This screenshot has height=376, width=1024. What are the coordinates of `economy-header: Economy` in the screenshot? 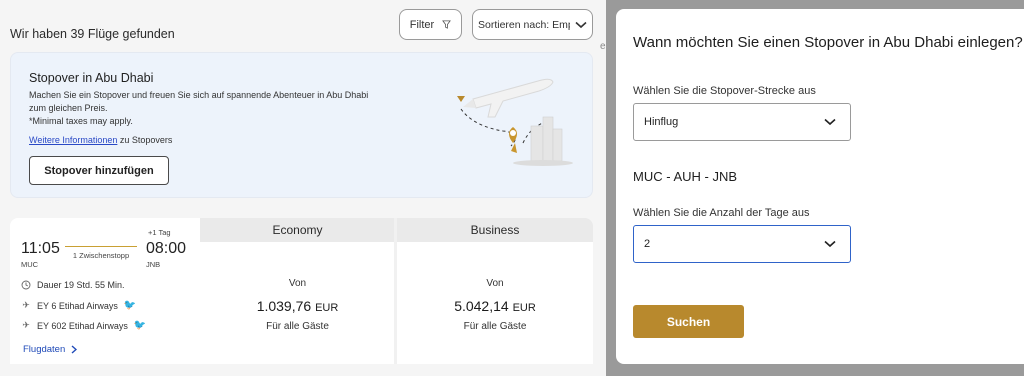 It's located at (297, 230).